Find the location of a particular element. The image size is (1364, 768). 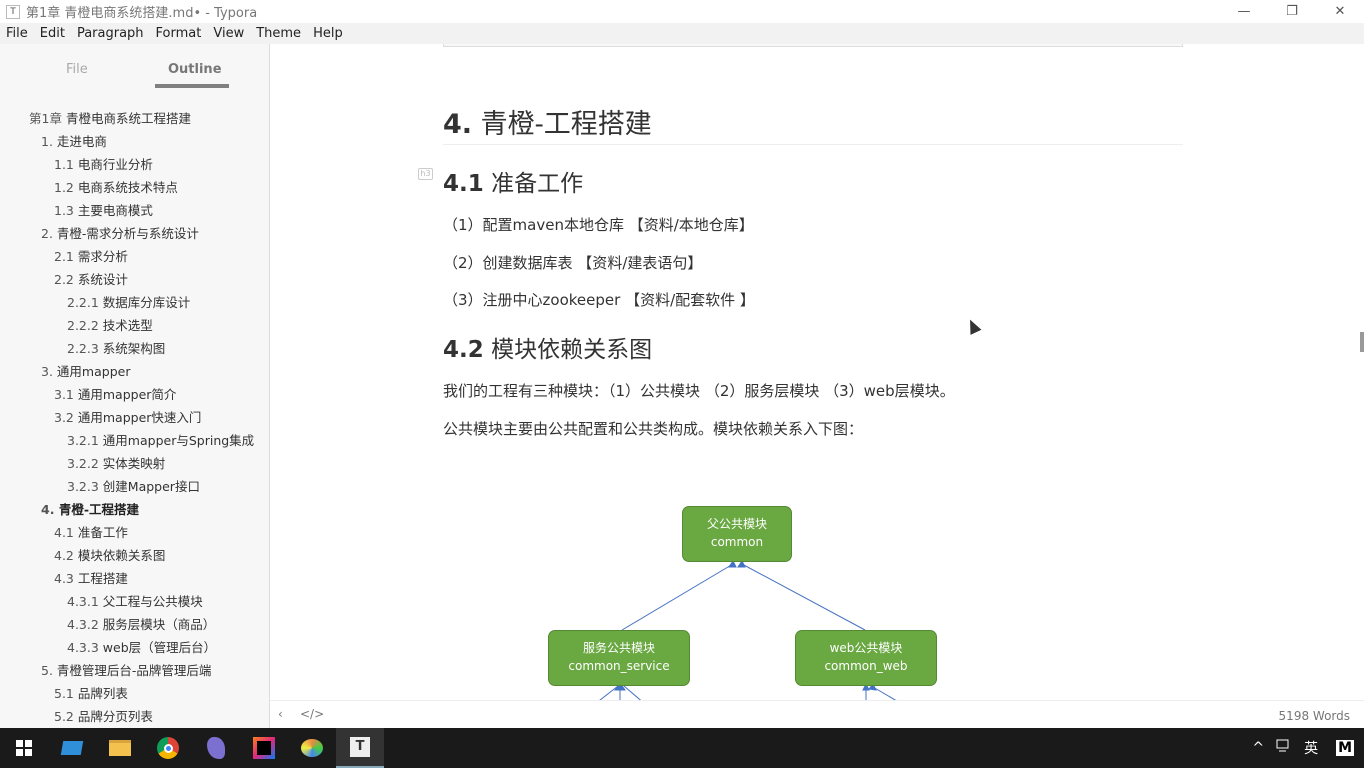

outline-item: 4.2 模块依赖关系图 is located at coordinates (134, 558).